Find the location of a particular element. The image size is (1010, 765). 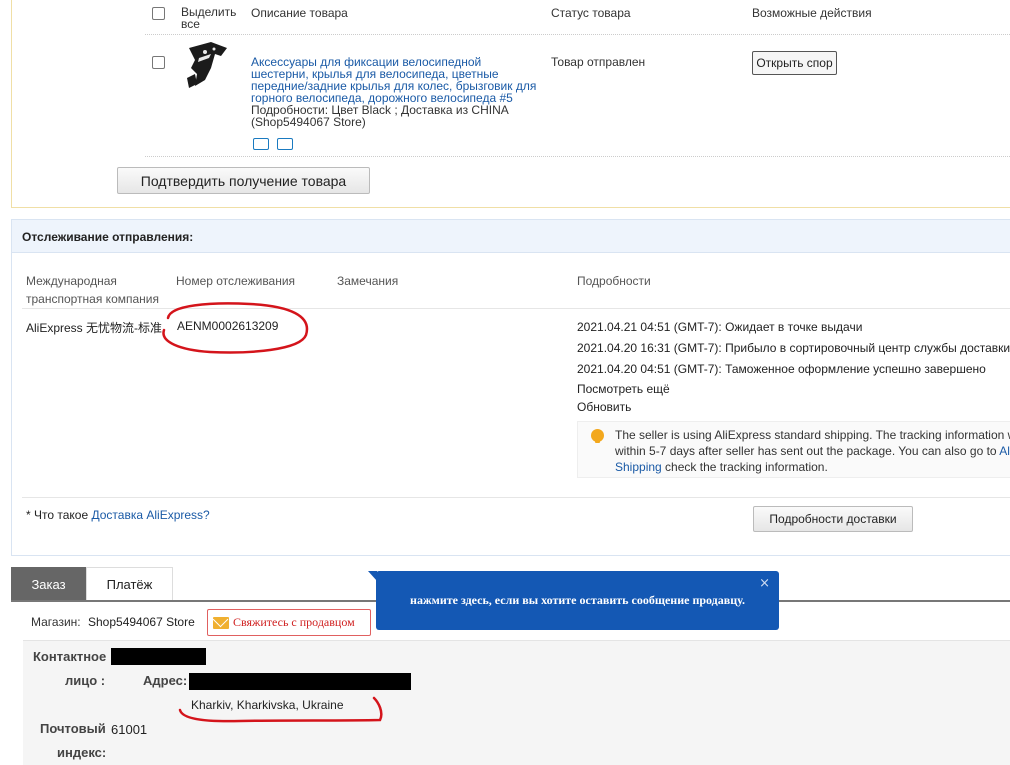

tab-payment: Платёж is located at coordinates (129, 584).